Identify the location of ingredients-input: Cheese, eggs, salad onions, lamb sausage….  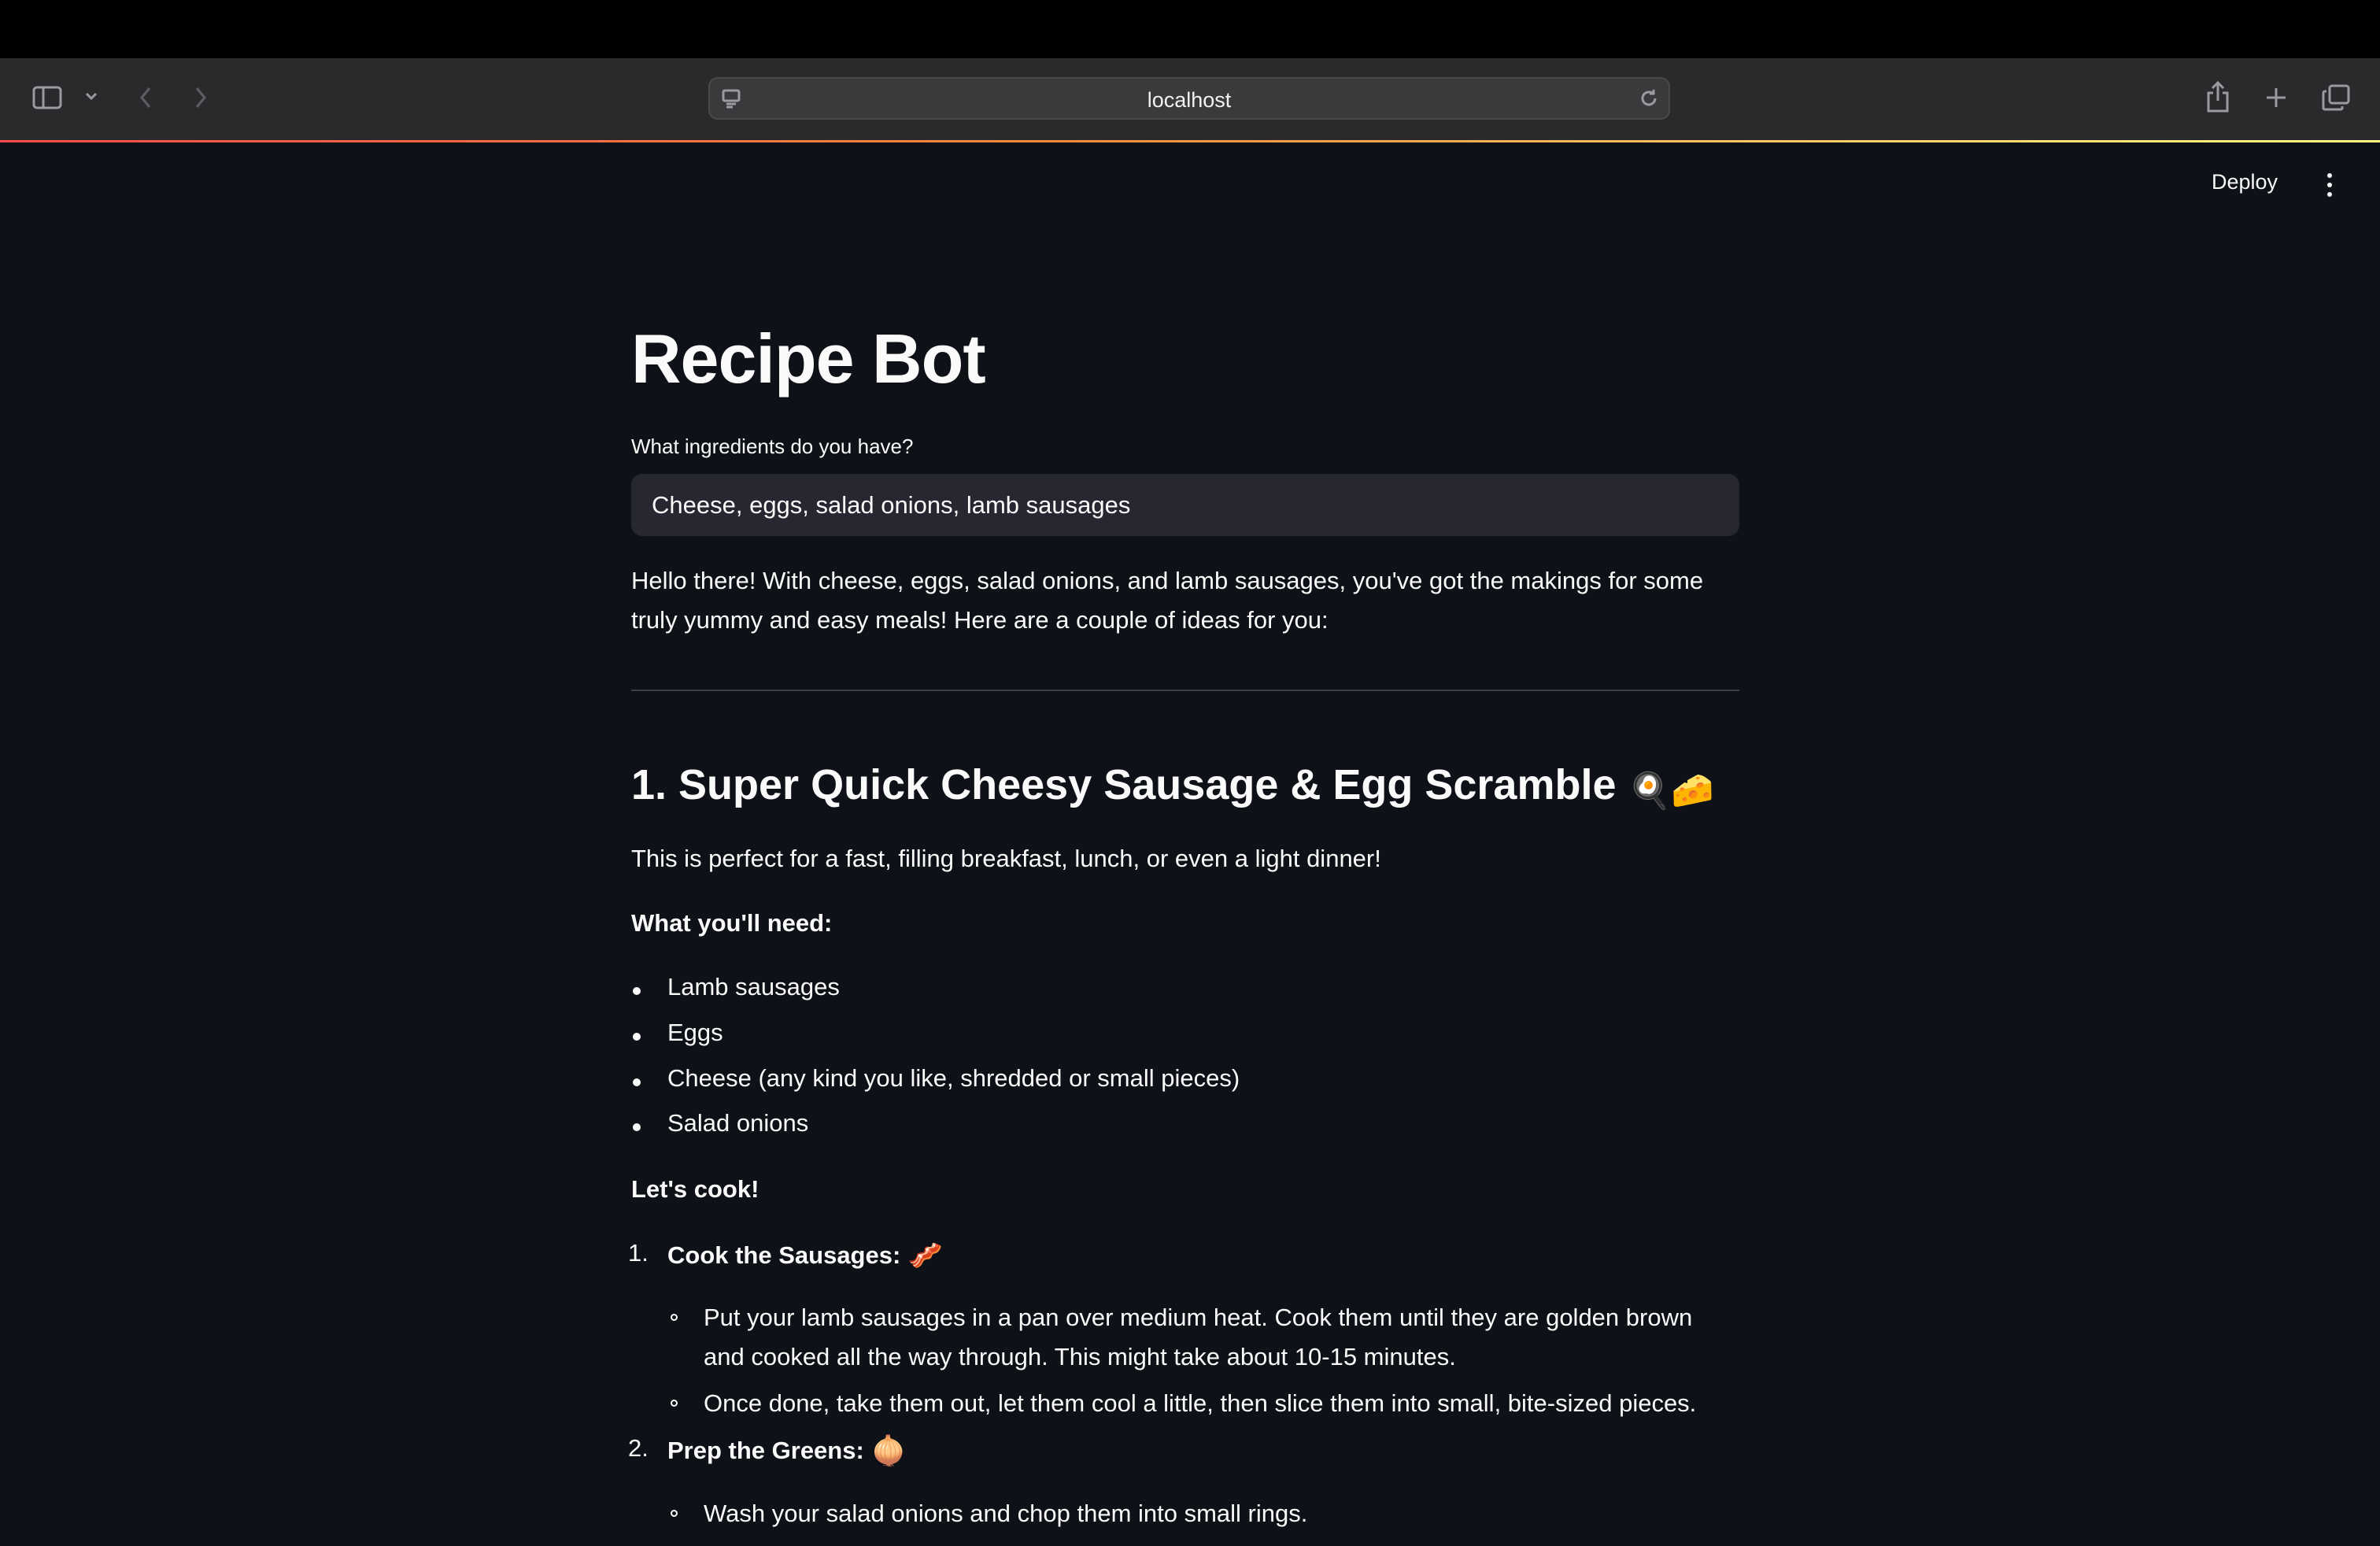
(1185, 505).